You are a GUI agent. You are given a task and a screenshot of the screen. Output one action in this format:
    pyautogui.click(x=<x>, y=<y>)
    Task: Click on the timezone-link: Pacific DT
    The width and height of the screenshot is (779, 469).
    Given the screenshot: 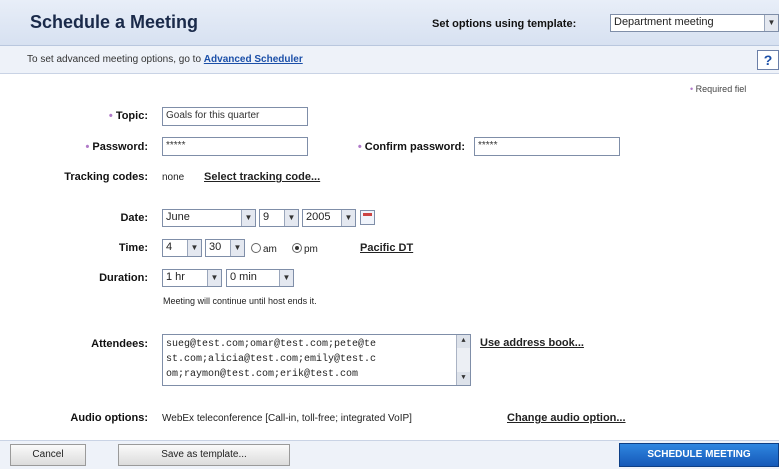 What is the action you would take?
    pyautogui.click(x=386, y=248)
    